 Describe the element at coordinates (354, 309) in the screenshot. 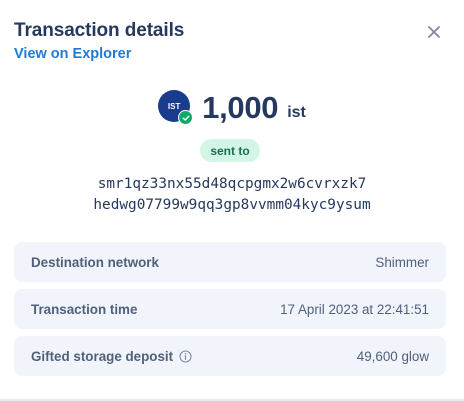

I see `detail-value: 17 April 2023 at 22:41:51` at that location.